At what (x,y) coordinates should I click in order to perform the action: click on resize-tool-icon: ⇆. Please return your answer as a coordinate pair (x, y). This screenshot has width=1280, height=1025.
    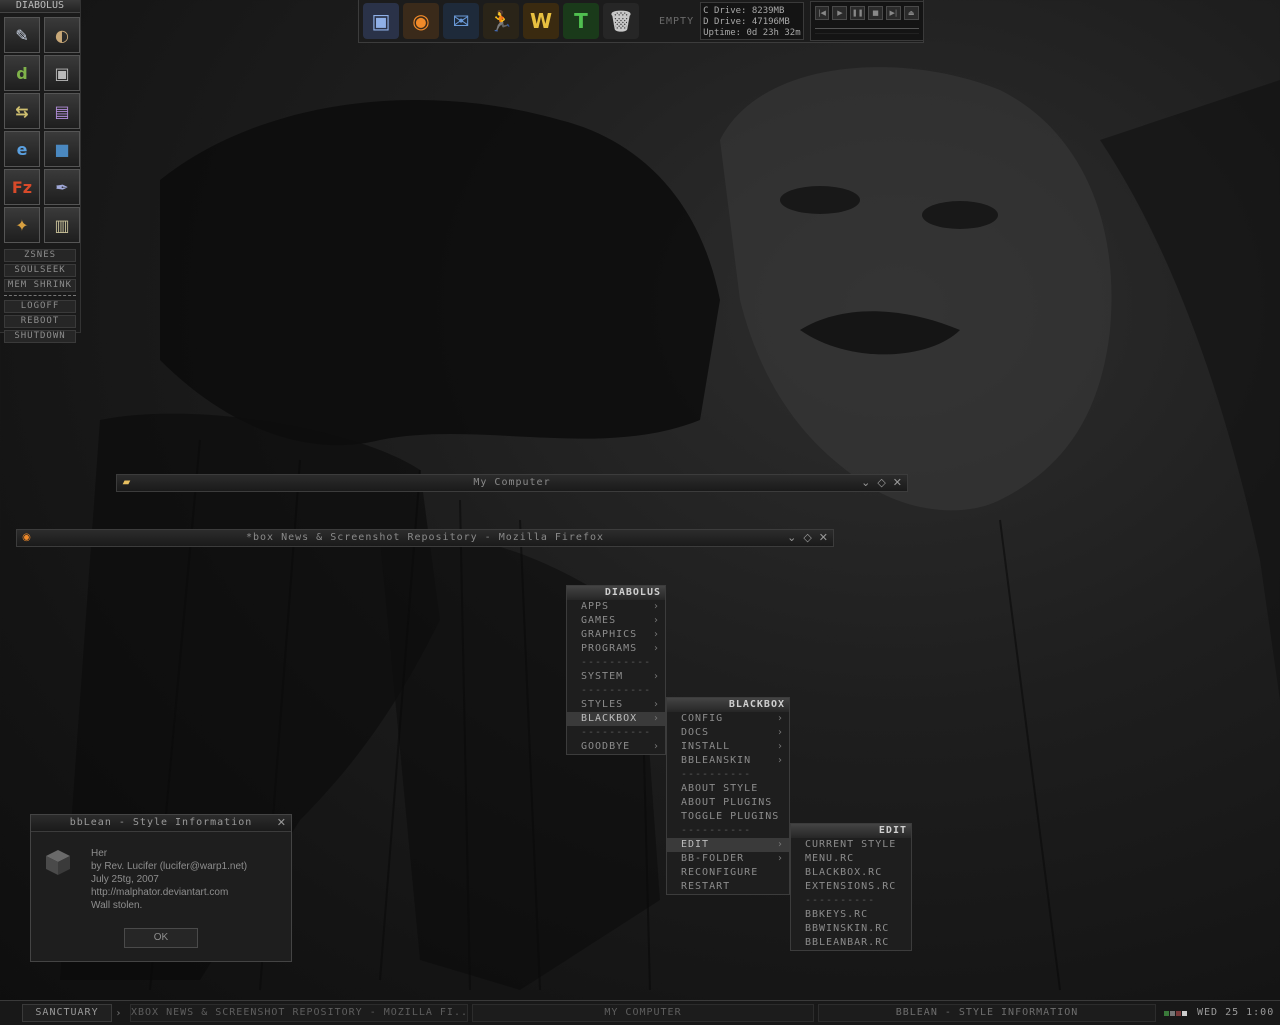
    Looking at the image, I should click on (22, 111).